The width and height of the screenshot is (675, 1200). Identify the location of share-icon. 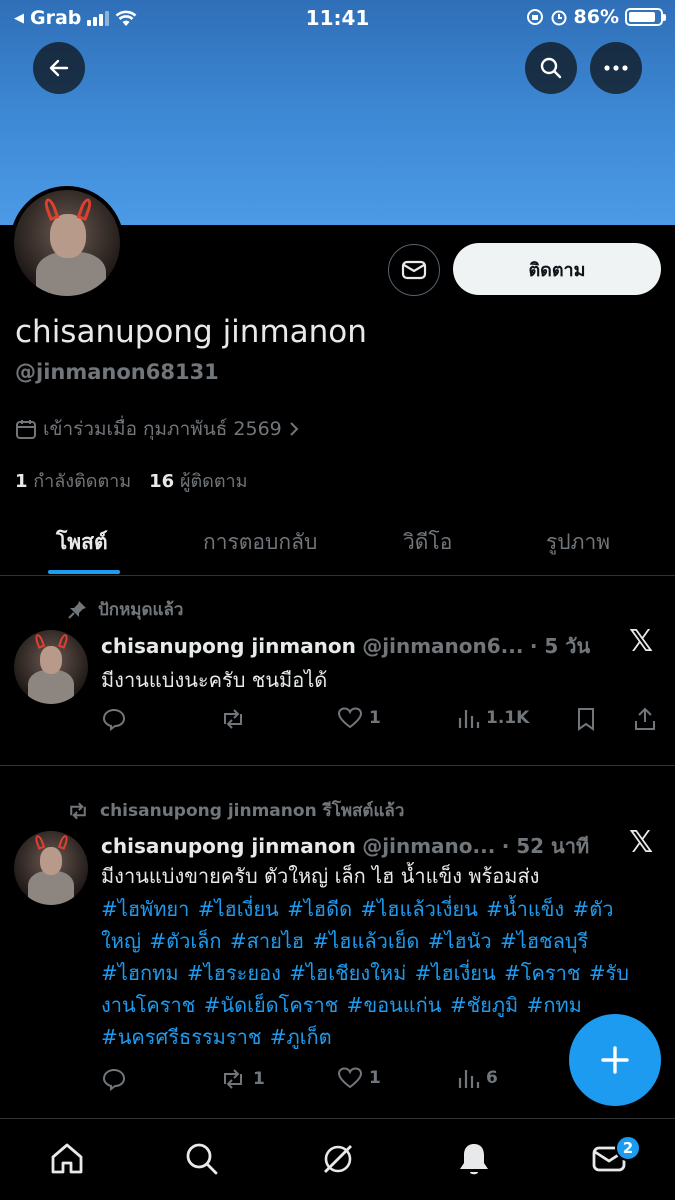
(645, 718).